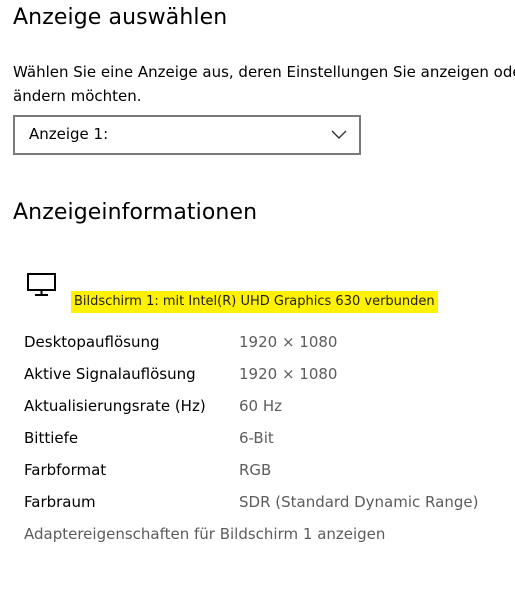  I want to click on info-value: SDR (Standard Dynamic Range), so click(359, 502).